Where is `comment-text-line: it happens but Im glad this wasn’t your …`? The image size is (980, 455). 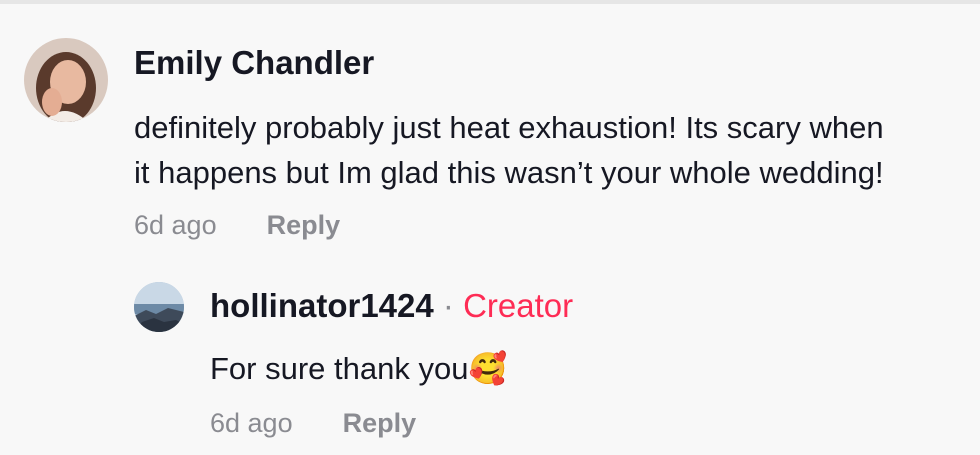 comment-text-line: it happens but Im glad this wasn’t your … is located at coordinates (509, 172).